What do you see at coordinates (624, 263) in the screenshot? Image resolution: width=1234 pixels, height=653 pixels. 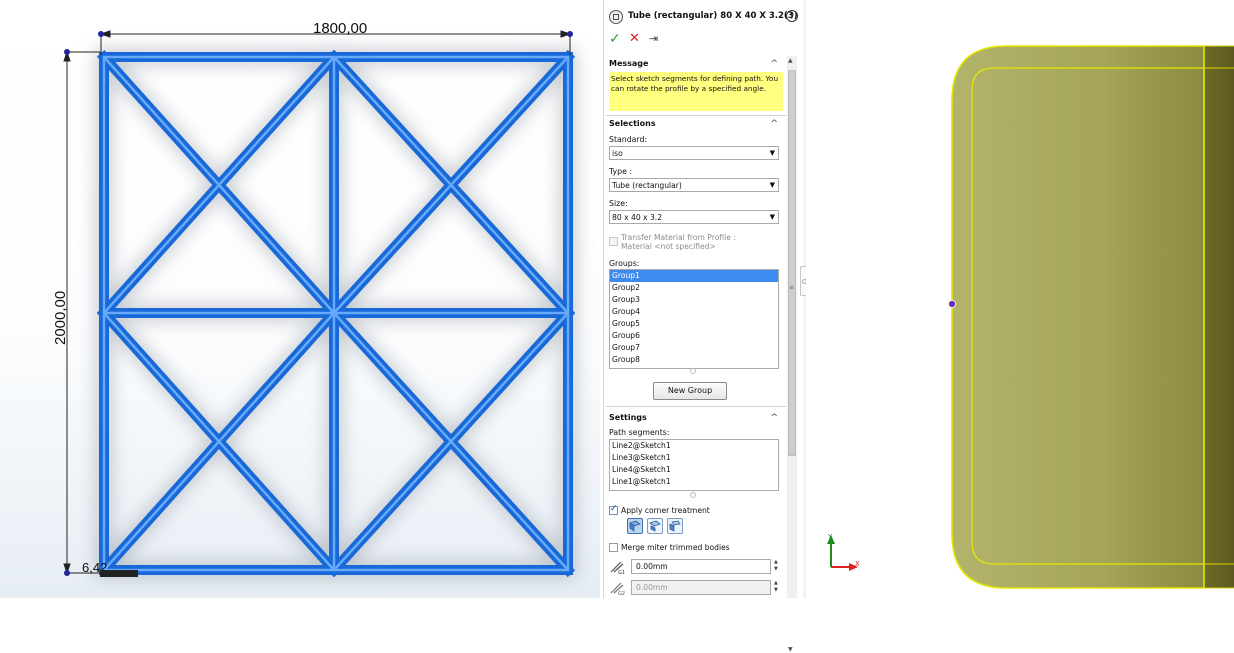 I see `groups-label: Groups:` at bounding box center [624, 263].